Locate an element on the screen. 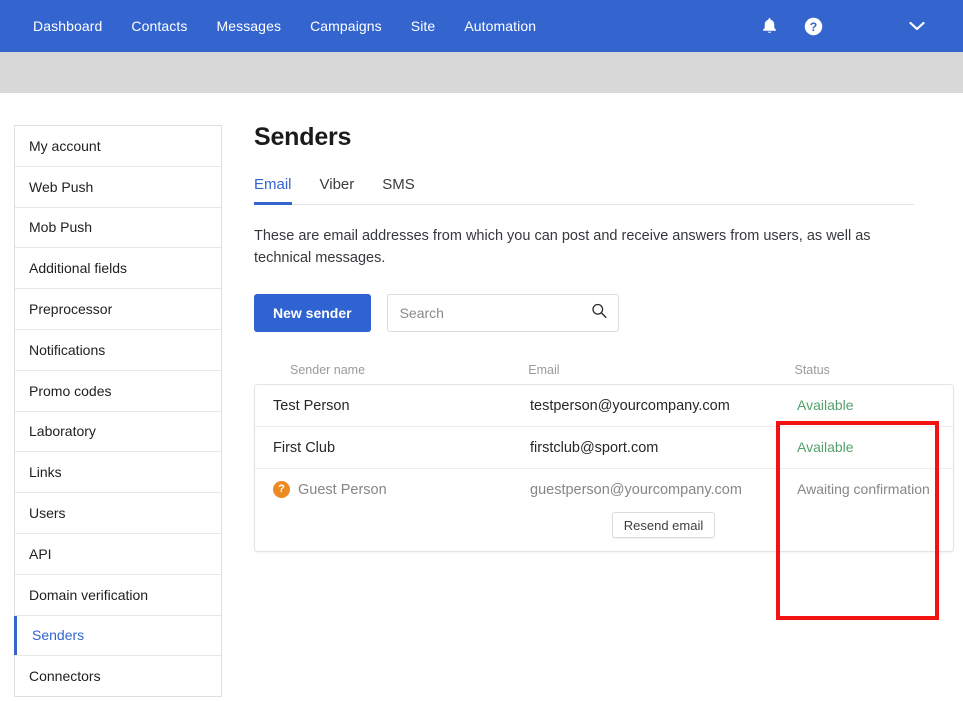 This screenshot has width=963, height=701. pending-question-icon: ? is located at coordinates (281, 489).